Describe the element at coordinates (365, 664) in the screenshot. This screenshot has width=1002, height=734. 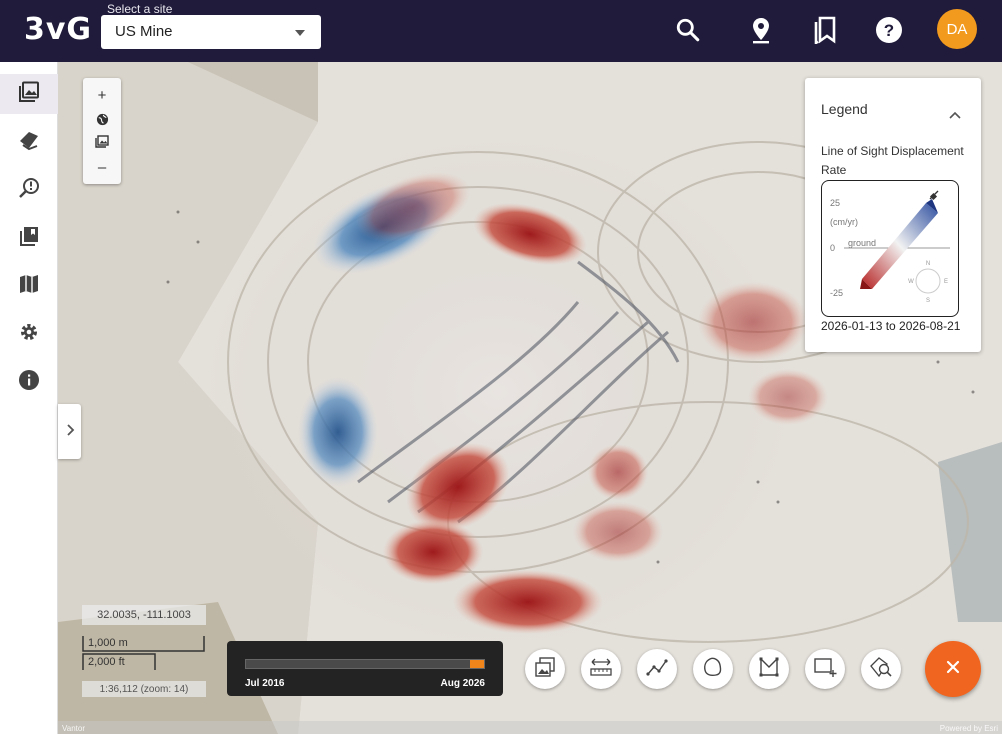
I see `timeline-slider` at that location.